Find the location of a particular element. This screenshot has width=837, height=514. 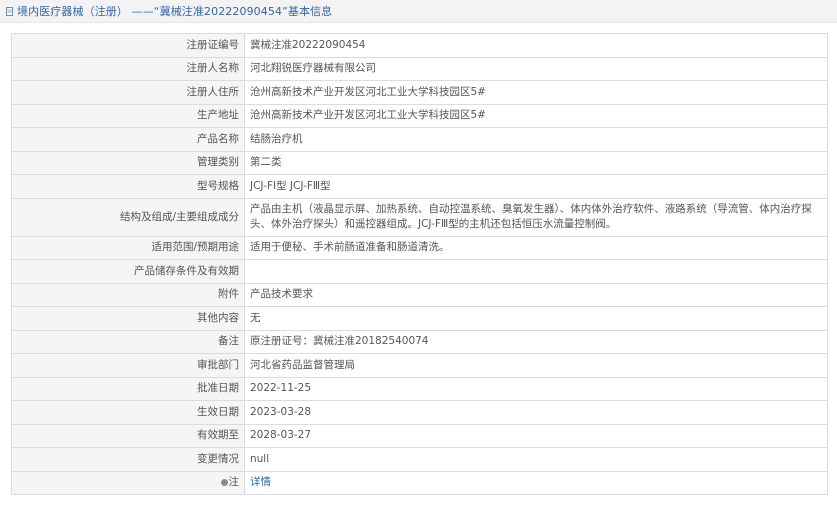

row-value: 产品技术要求 is located at coordinates (536, 294).